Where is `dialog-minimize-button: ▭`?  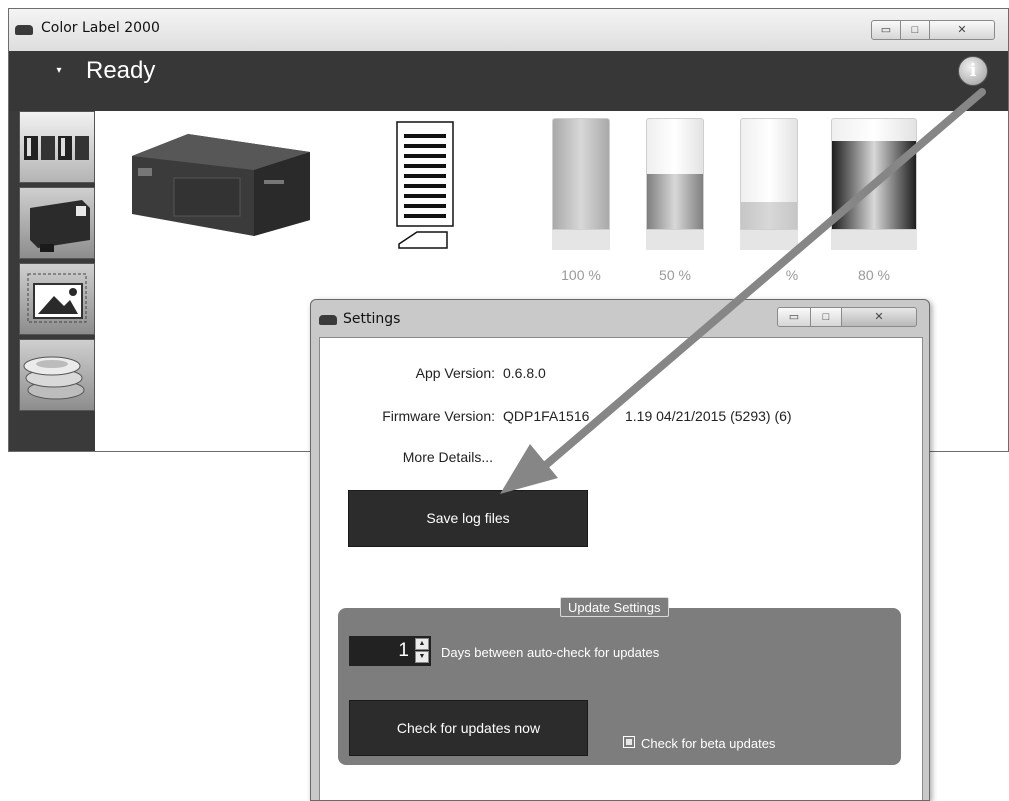
dialog-minimize-button: ▭ is located at coordinates (794, 317).